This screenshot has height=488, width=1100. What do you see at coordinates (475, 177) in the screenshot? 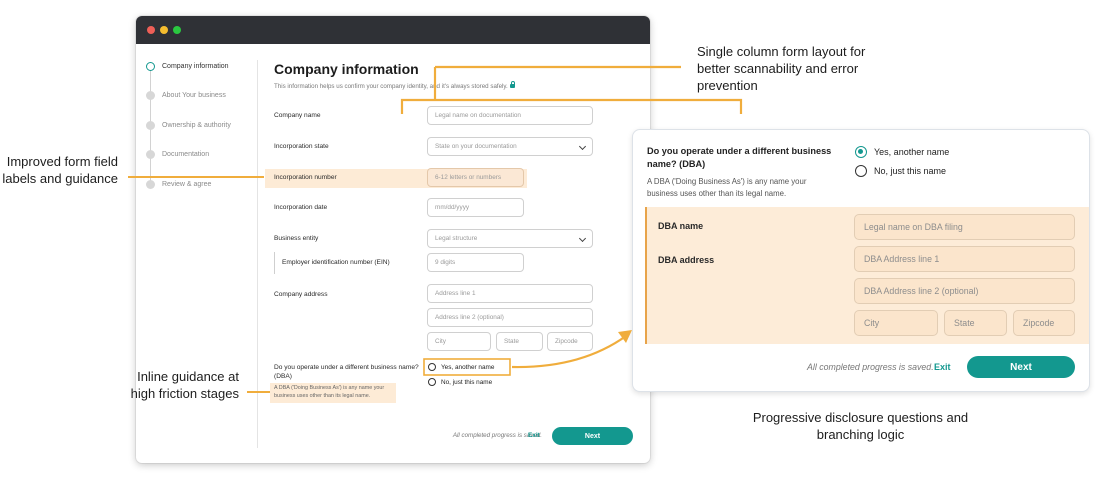
I see `incorporation-number-input: 6-12 letters or numbers` at bounding box center [475, 177].